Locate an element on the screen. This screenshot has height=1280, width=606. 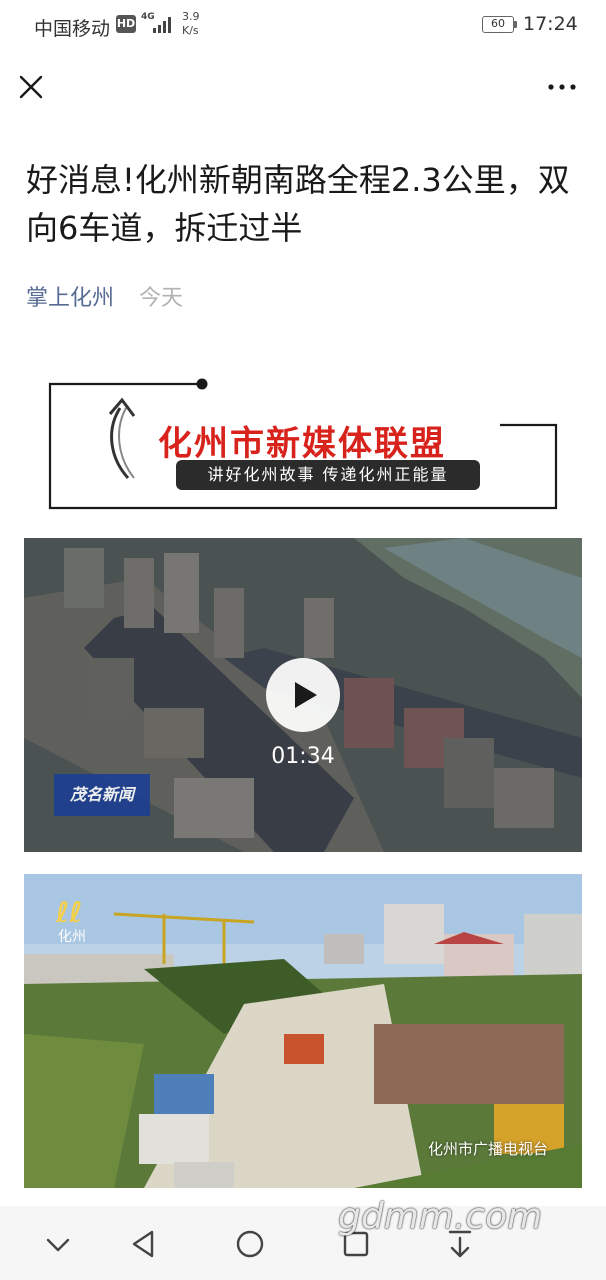
battery-icon: 60 is located at coordinates (498, 24).